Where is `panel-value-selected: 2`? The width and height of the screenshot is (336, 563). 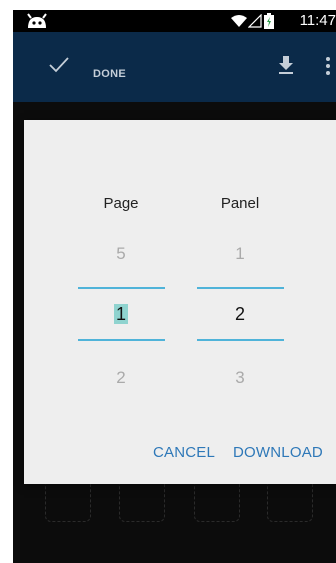
panel-value-selected: 2 is located at coordinates (240, 314).